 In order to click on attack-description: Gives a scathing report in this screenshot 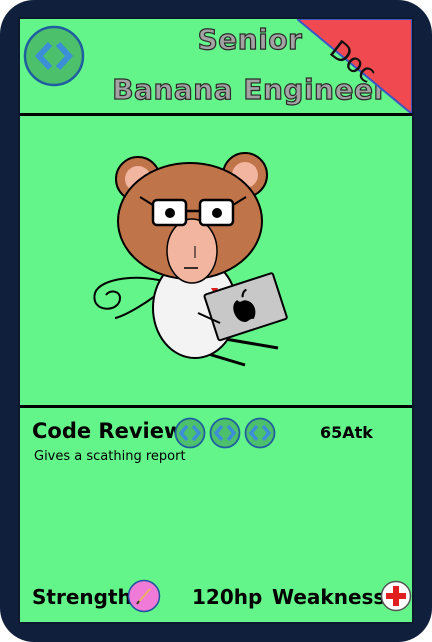, I will do `click(110, 456)`.